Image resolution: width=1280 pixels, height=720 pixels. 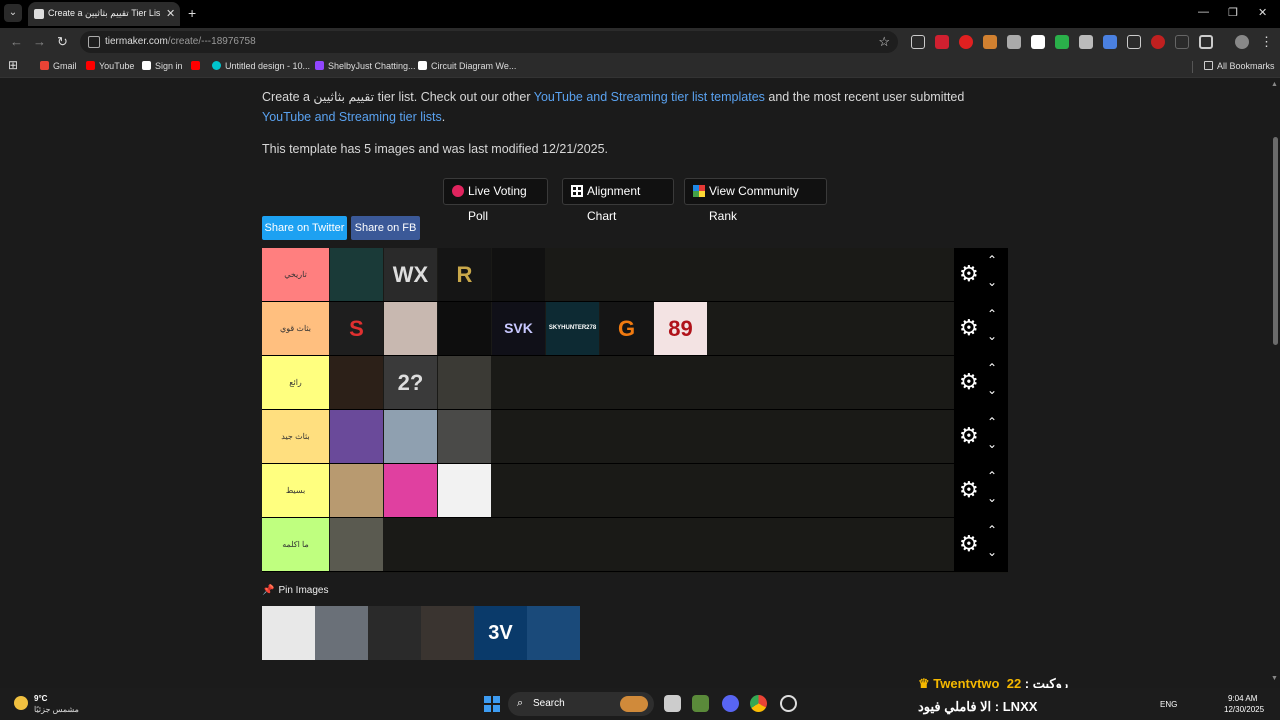 What do you see at coordinates (295, 490) in the screenshot?
I see `tier-label: بسيط` at bounding box center [295, 490].